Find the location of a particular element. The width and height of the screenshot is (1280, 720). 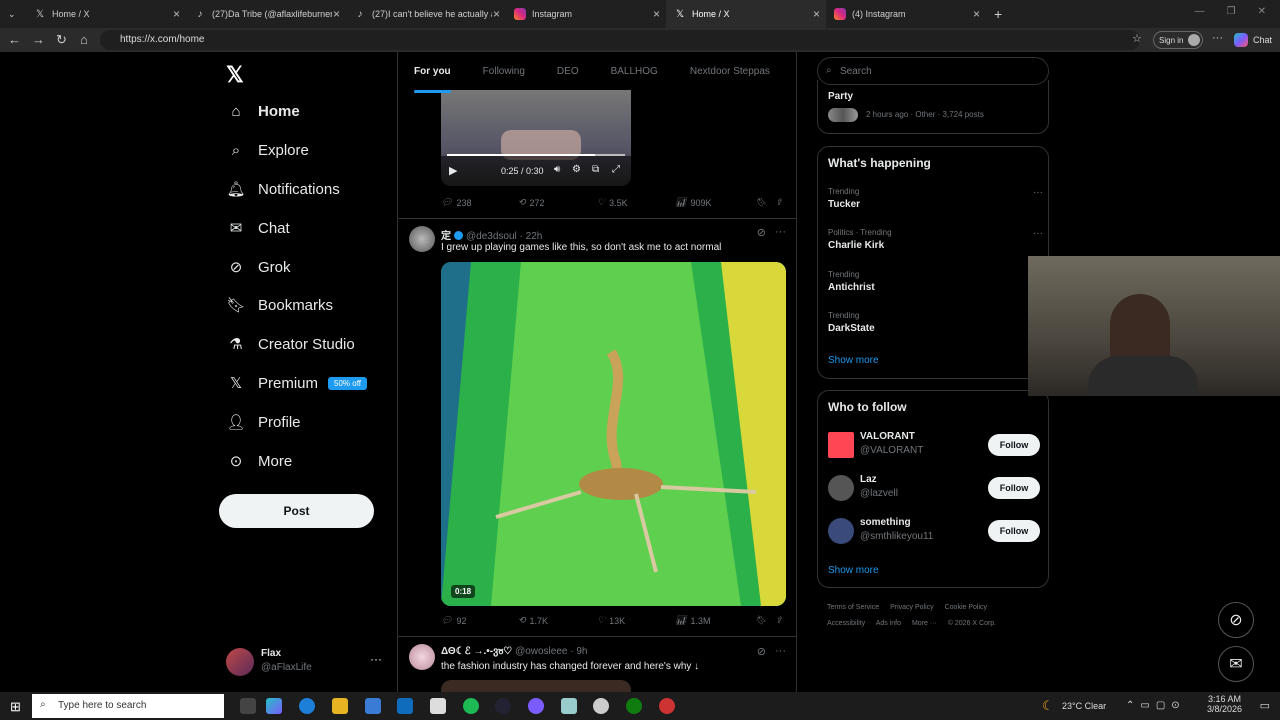

new-tab-button: + is located at coordinates (1001, 14).